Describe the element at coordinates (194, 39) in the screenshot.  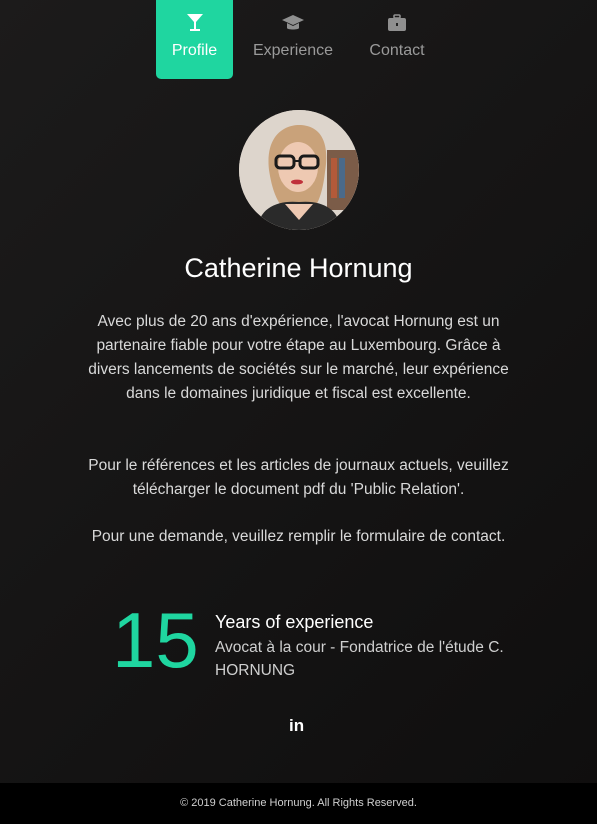
I see `tab-profile: Profile` at that location.